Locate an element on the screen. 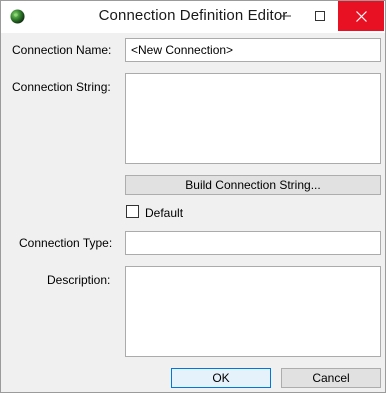 This screenshot has width=386, height=393. maximize-button is located at coordinates (319, 16).